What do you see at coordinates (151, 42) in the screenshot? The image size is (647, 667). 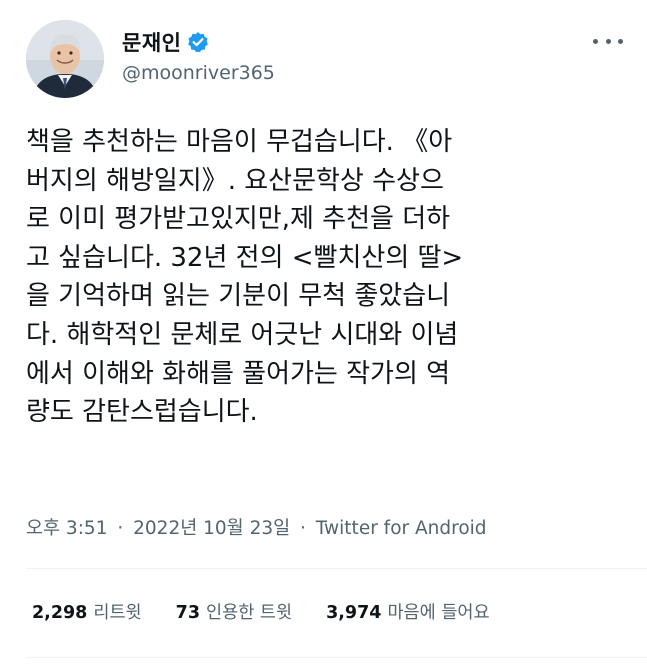 I see `author-display-name: 문재인` at bounding box center [151, 42].